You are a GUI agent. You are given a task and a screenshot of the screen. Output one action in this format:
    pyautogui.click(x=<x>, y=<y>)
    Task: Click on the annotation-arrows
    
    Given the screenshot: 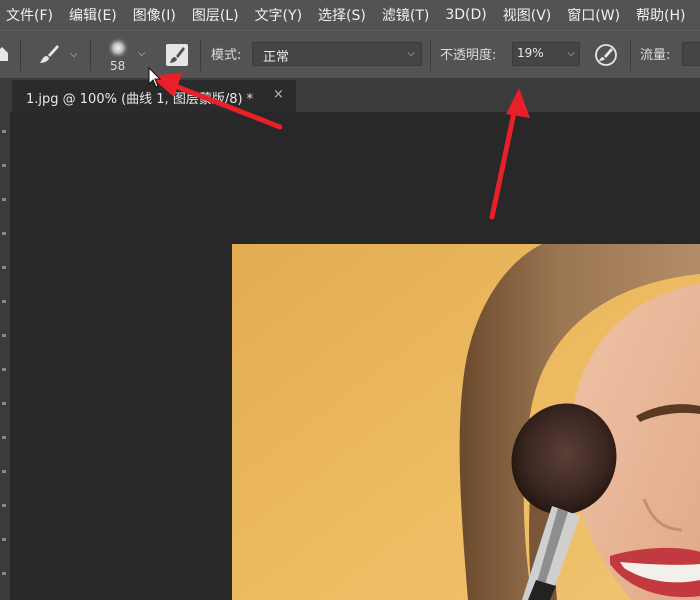 What is the action you would take?
    pyautogui.click(x=339, y=143)
    